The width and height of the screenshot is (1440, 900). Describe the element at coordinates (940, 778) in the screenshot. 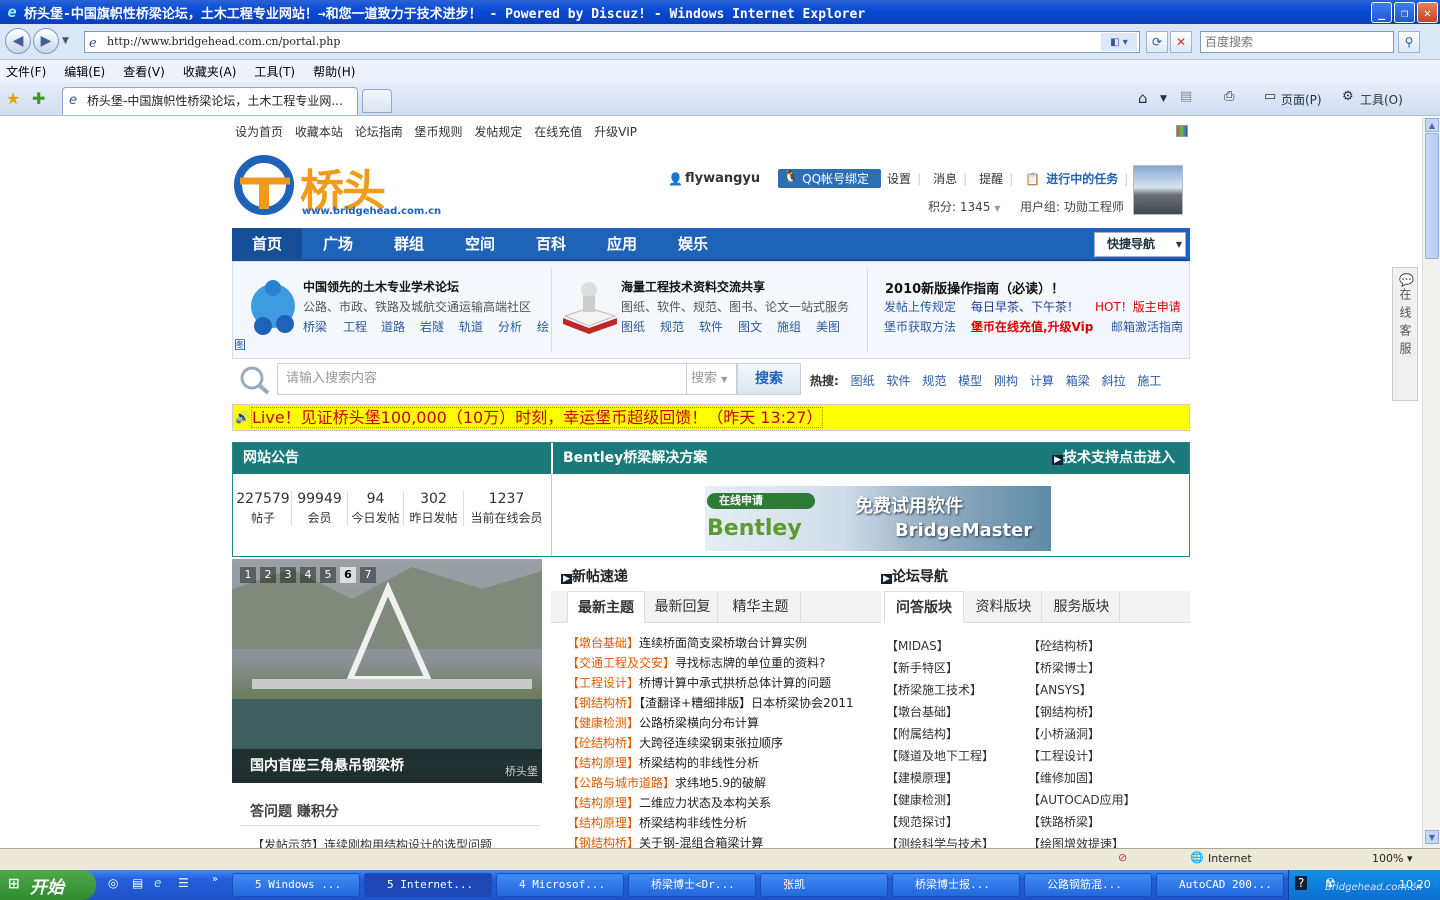

I see `forum-link: 【建模原理】` at that location.